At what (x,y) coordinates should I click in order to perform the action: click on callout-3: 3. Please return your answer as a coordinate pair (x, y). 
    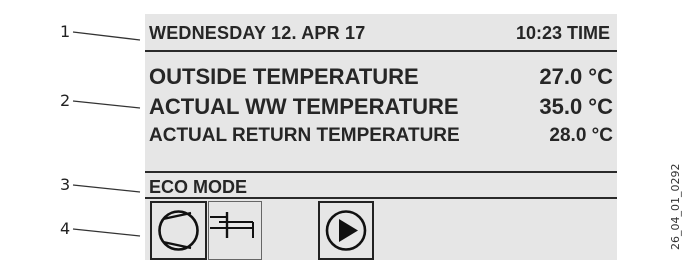
    Looking at the image, I should click on (72, 185).